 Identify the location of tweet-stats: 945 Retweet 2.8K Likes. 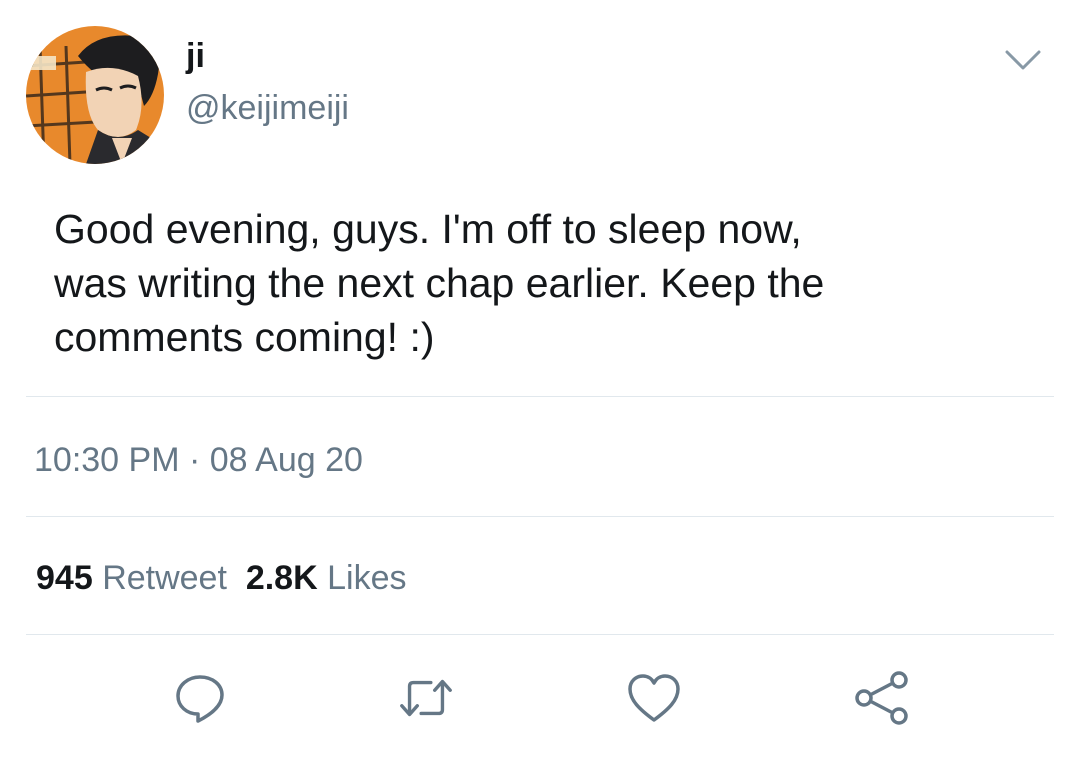
(221, 578).